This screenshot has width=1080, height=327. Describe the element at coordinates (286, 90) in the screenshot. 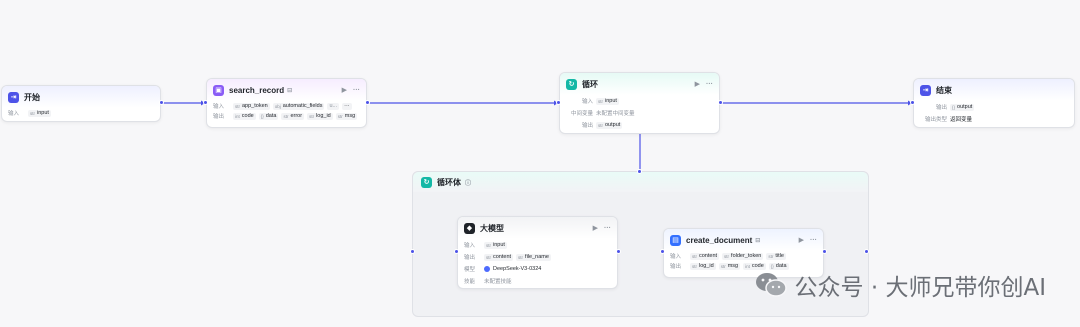

I see `node-search-header: ▣ search_record ⊟ ▶ ···` at that location.